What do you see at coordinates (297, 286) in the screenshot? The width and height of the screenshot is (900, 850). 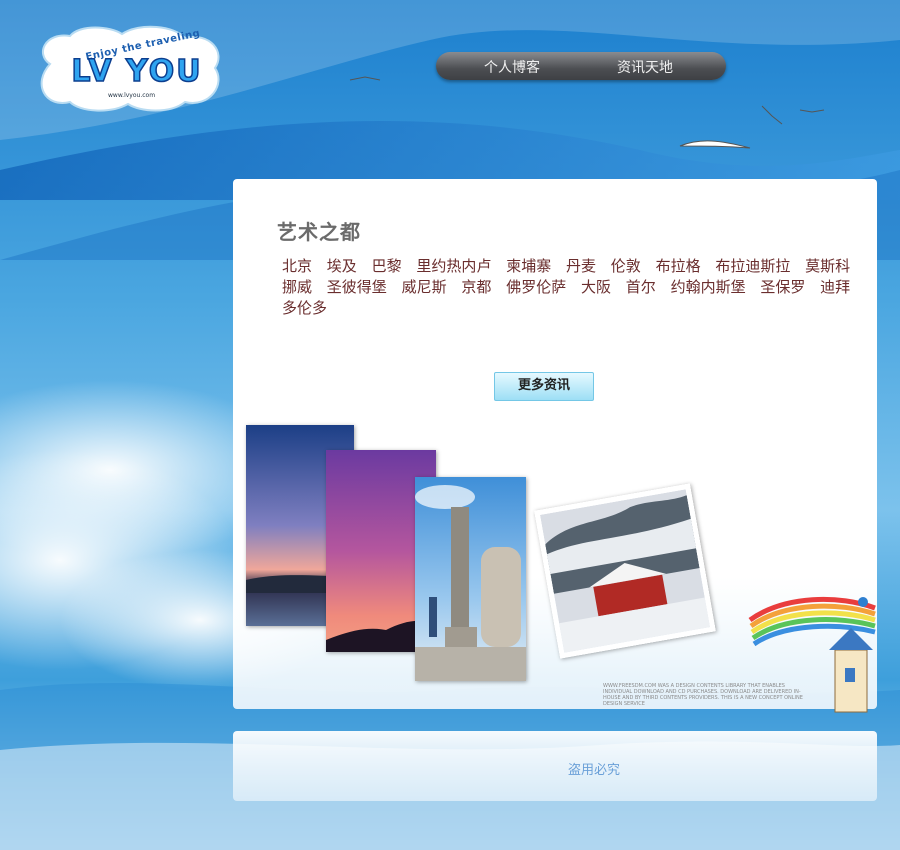 I see `city-link: 挪威` at bounding box center [297, 286].